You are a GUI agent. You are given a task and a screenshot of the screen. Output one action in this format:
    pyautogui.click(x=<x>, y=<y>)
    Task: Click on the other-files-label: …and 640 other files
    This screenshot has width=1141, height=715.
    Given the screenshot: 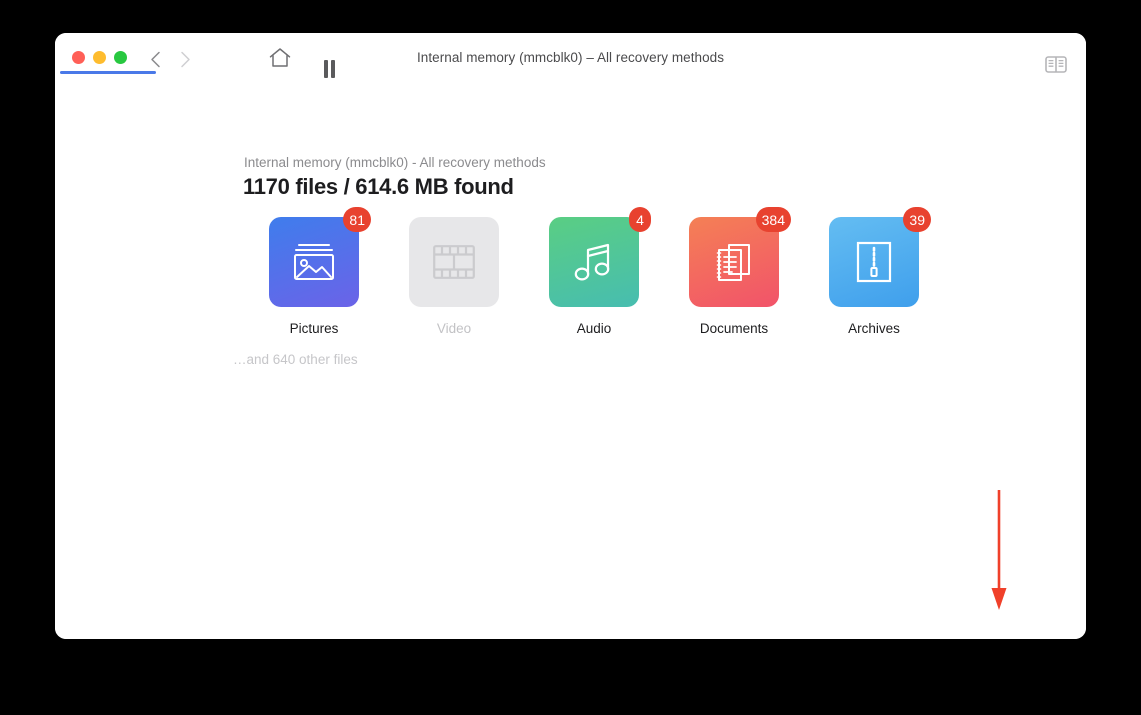 What is the action you would take?
    pyautogui.click(x=295, y=359)
    